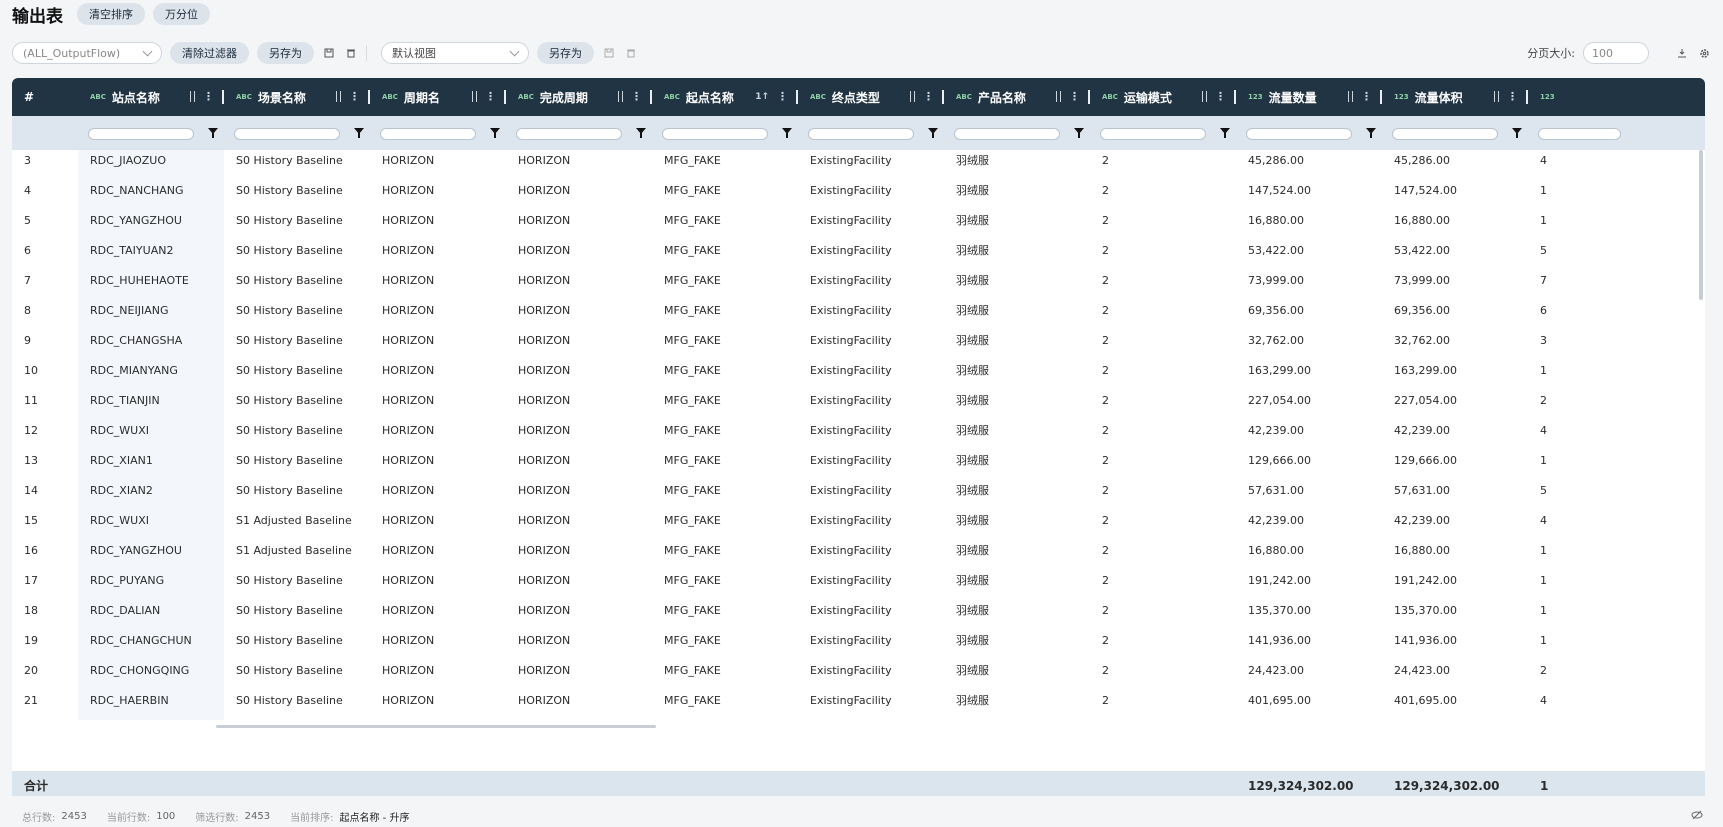  I want to click on cell-flow-quantity: 42,239.00, so click(1309, 525).